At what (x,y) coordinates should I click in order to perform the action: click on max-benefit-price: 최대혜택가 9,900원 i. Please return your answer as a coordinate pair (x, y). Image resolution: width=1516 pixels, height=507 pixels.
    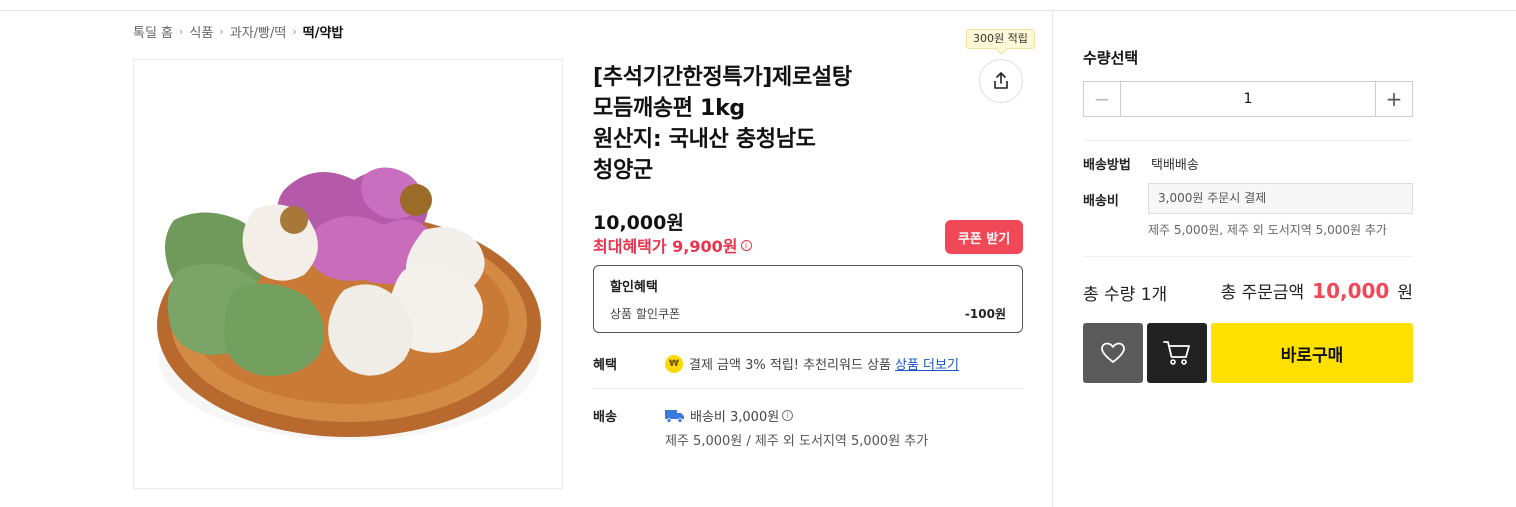
    Looking at the image, I should click on (672, 245).